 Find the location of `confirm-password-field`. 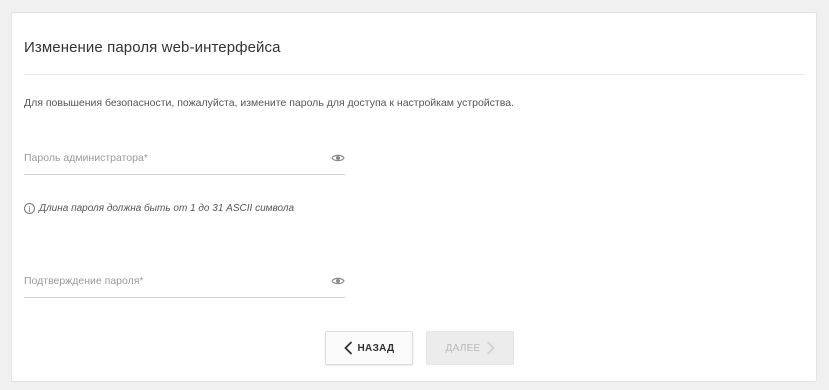

confirm-password-field is located at coordinates (184, 284).